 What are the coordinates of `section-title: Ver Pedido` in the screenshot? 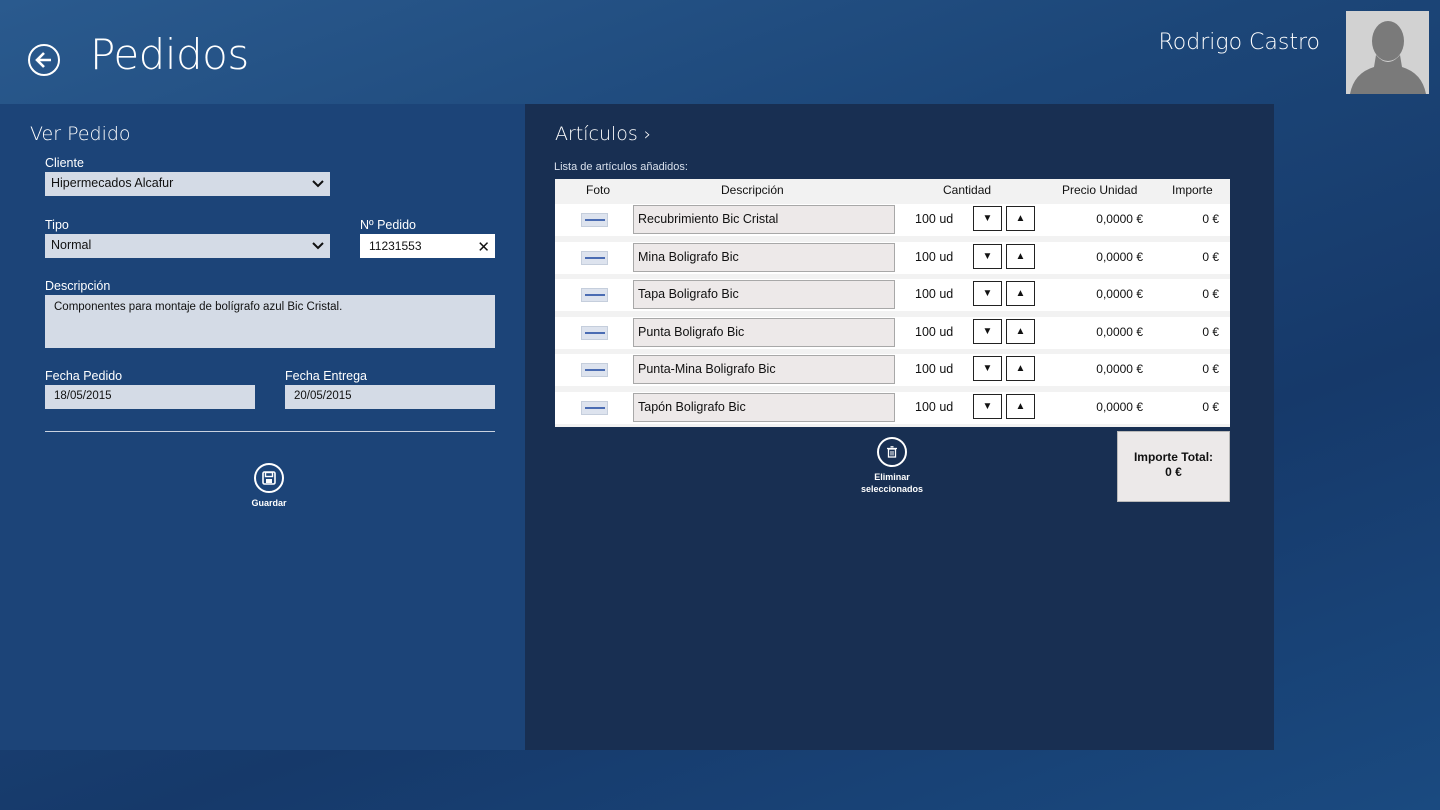 It's located at (80, 134).